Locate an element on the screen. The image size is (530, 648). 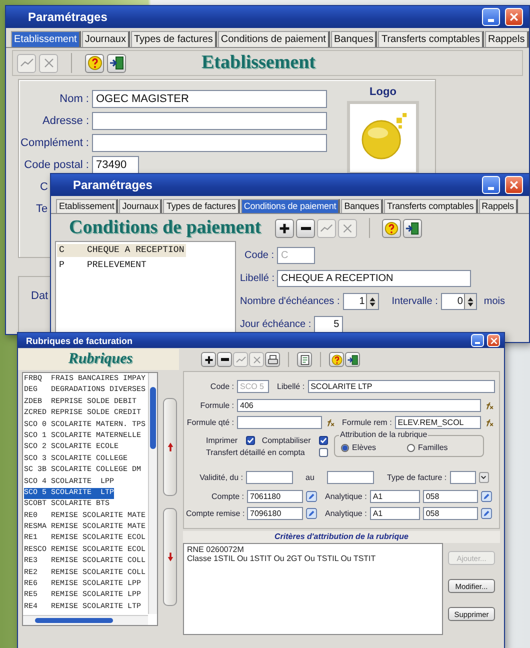
group-title: Attribution de la rubrique is located at coordinates (383, 434).